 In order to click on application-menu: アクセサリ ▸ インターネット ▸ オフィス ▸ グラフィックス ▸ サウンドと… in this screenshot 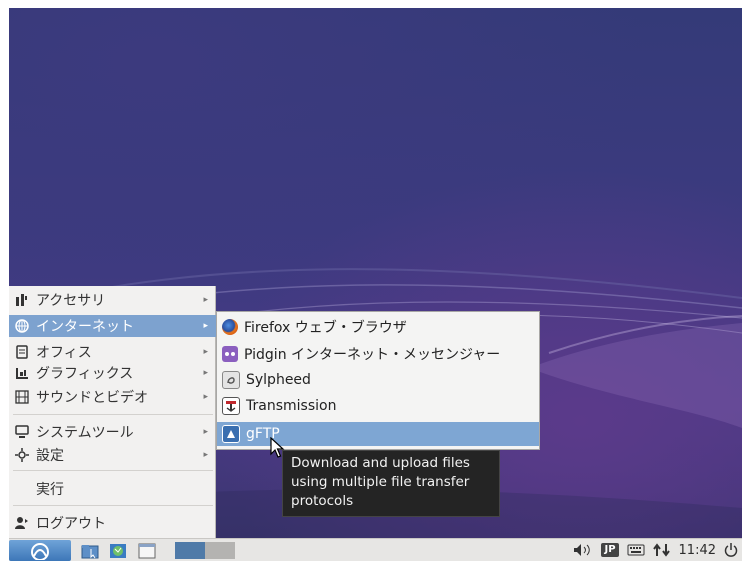, I will do `click(112, 412)`.